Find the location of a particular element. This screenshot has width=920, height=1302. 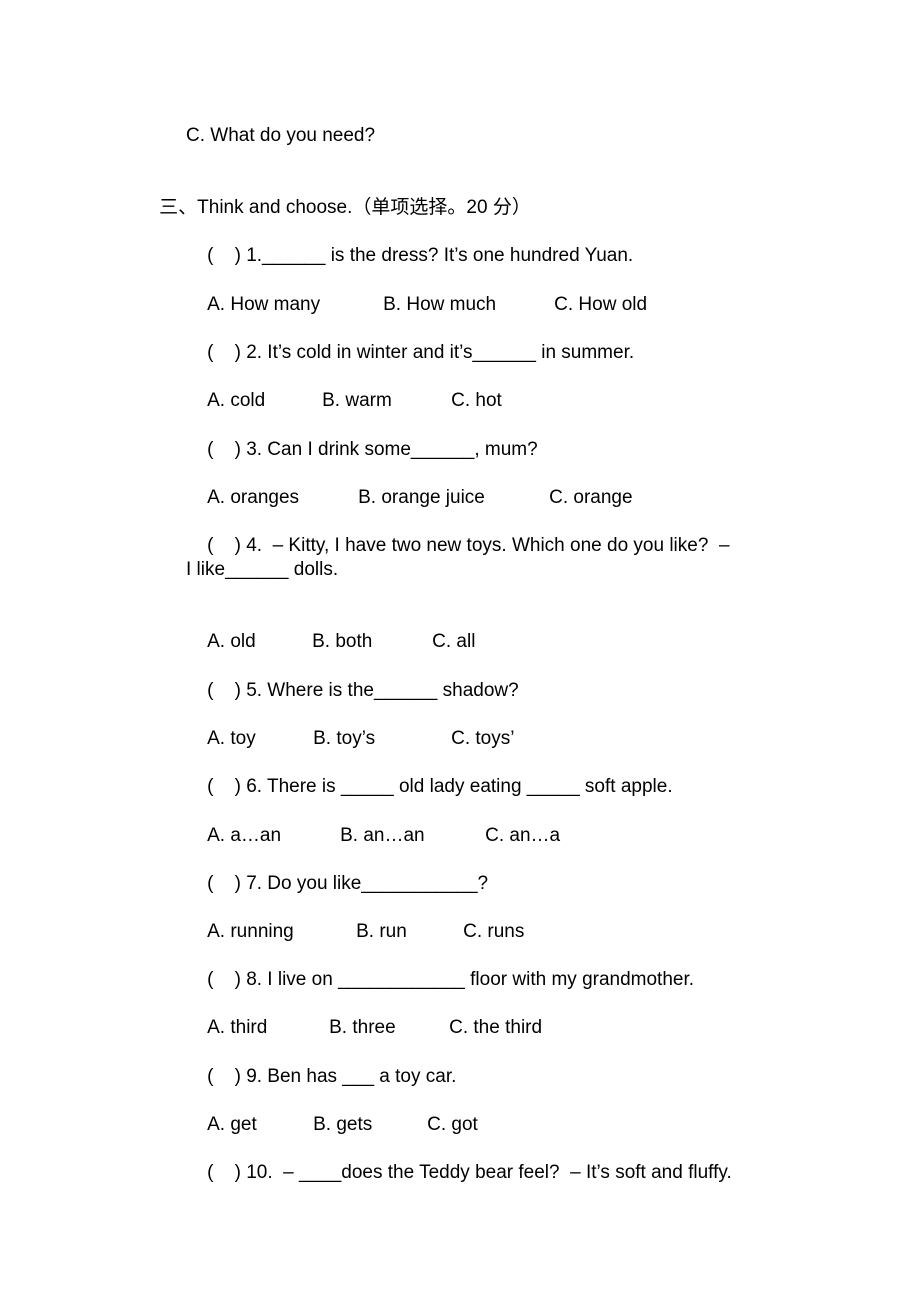

section-title: Think and choose. is located at coordinates (275, 207).